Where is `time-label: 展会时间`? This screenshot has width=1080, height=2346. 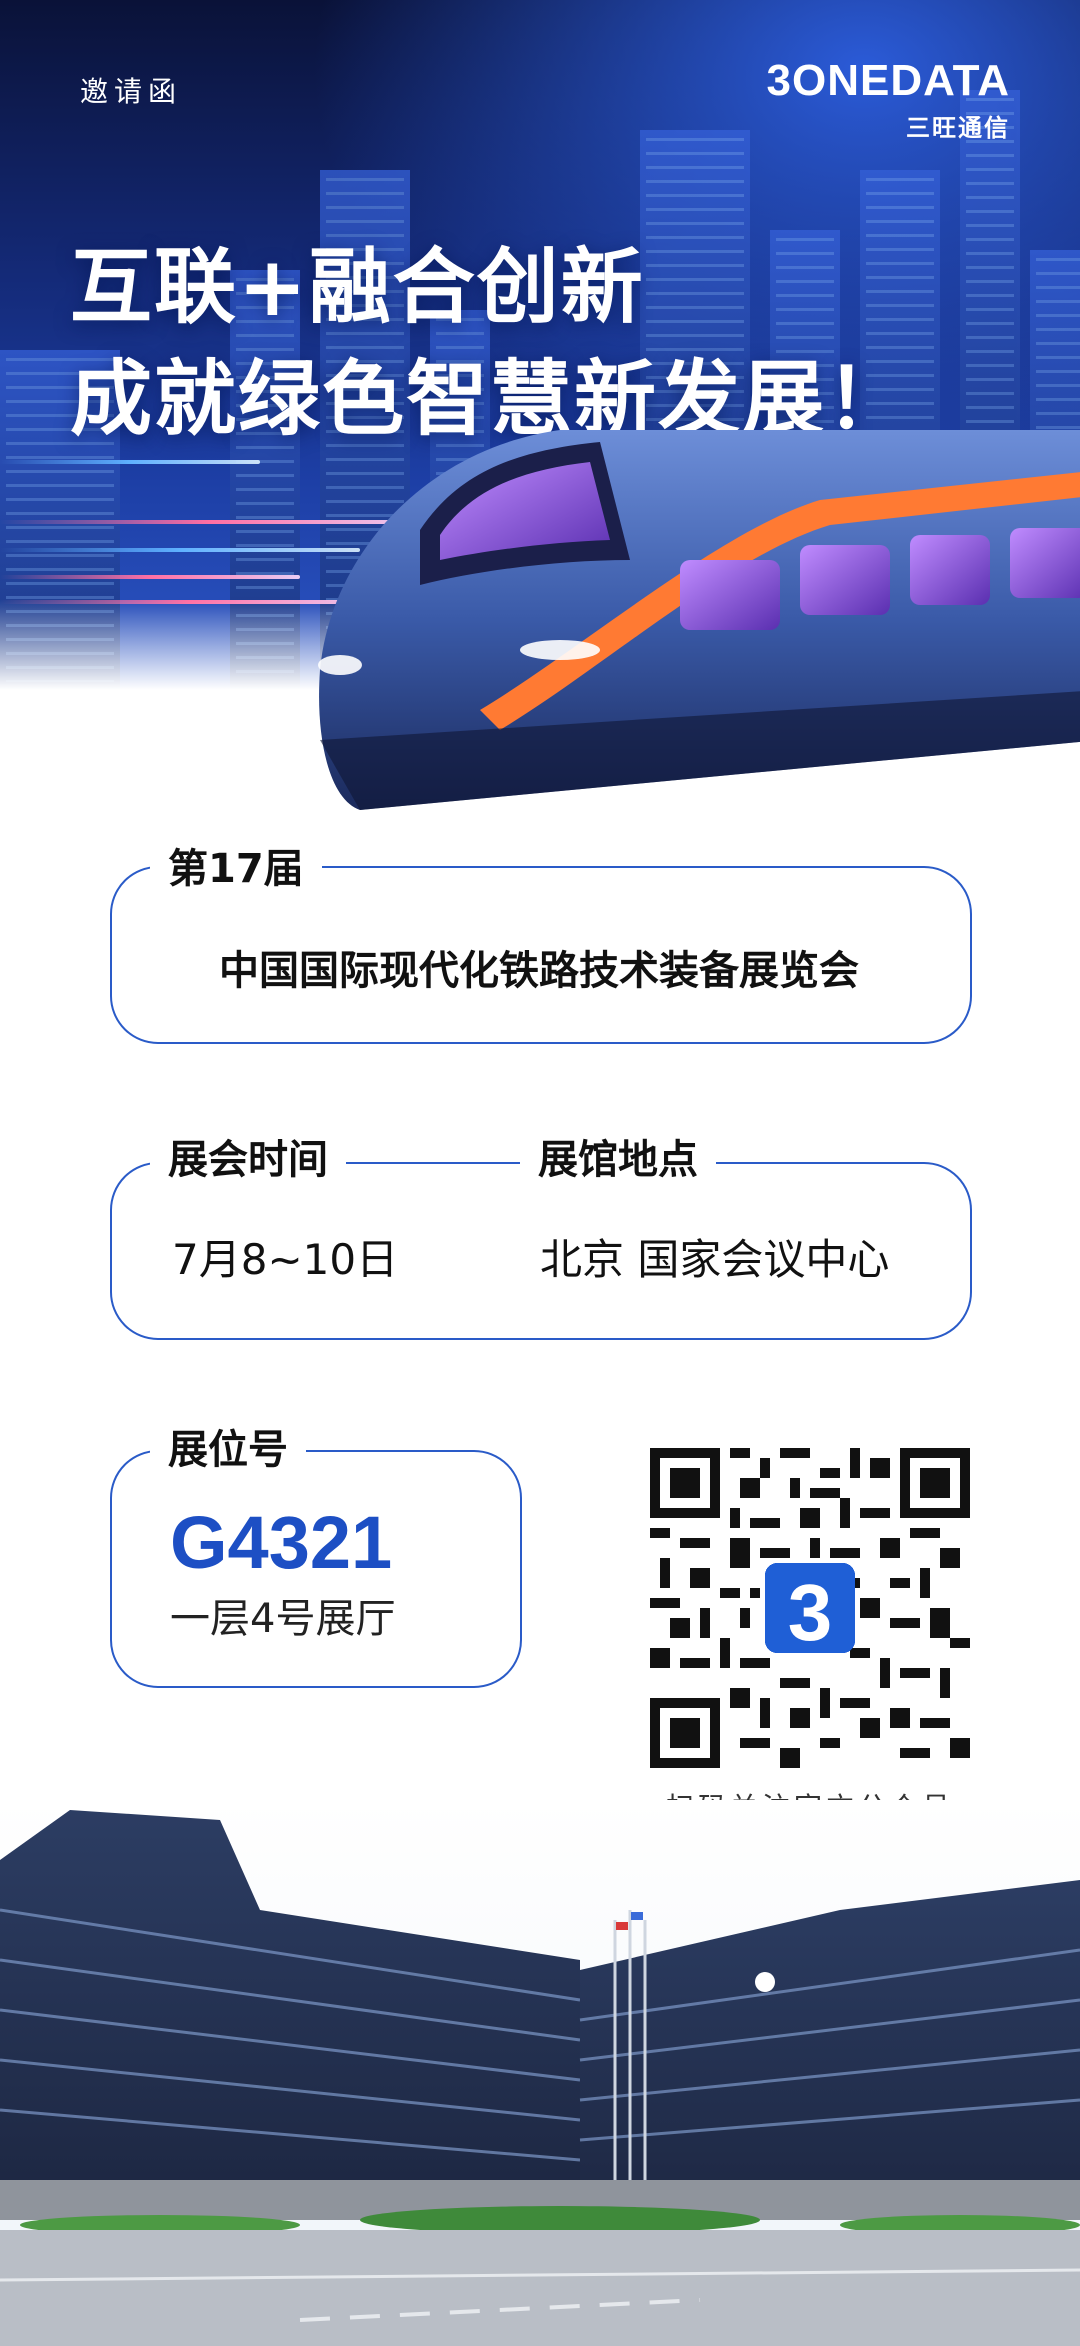
time-label: 展会时间 is located at coordinates (248, 1160).